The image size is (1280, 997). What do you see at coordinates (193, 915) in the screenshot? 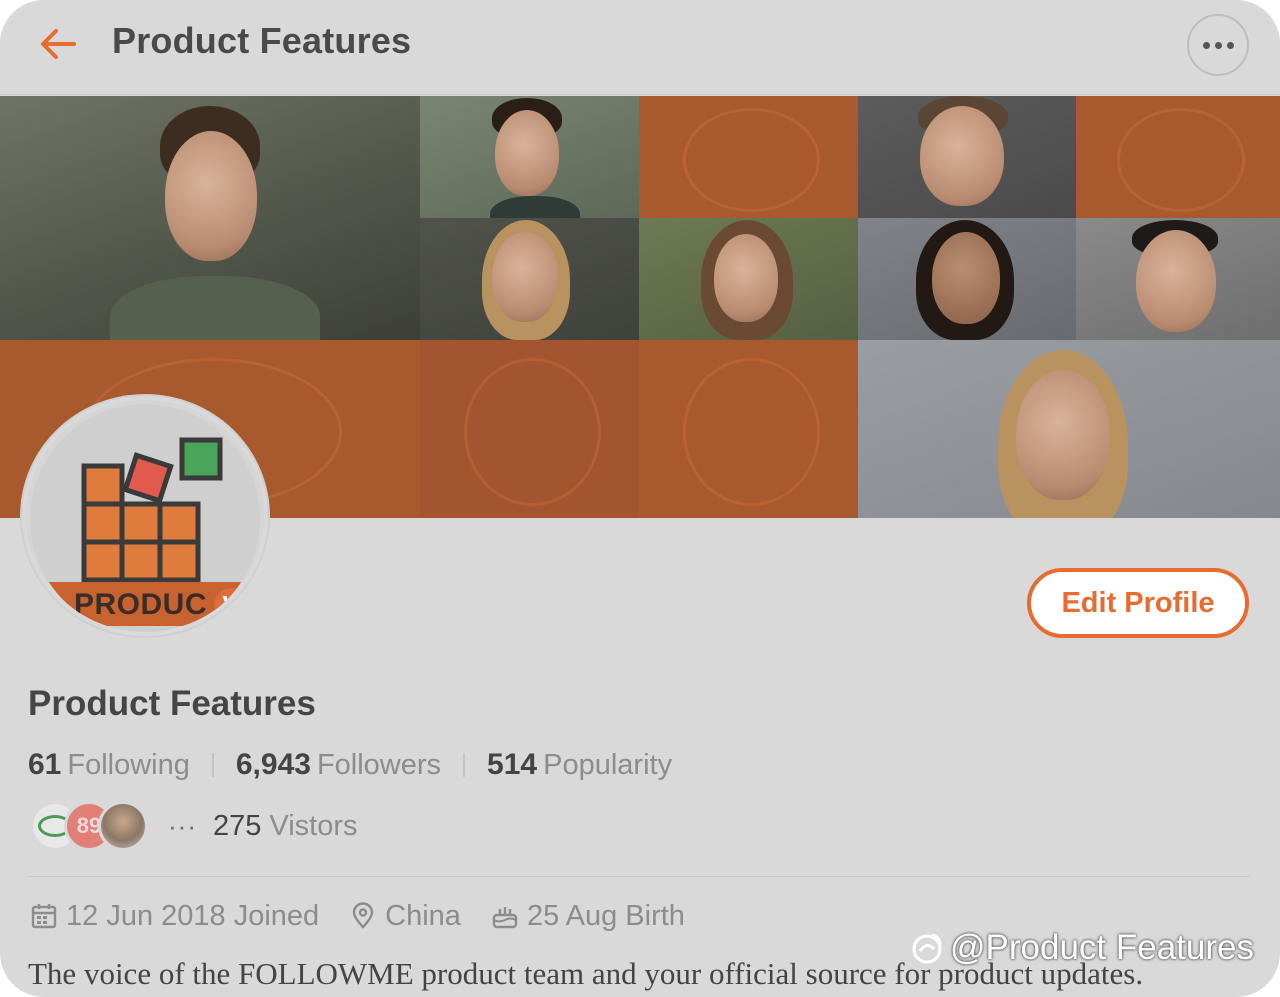
I see `joined-text: 12 Jun 2018 Joined` at bounding box center [193, 915].